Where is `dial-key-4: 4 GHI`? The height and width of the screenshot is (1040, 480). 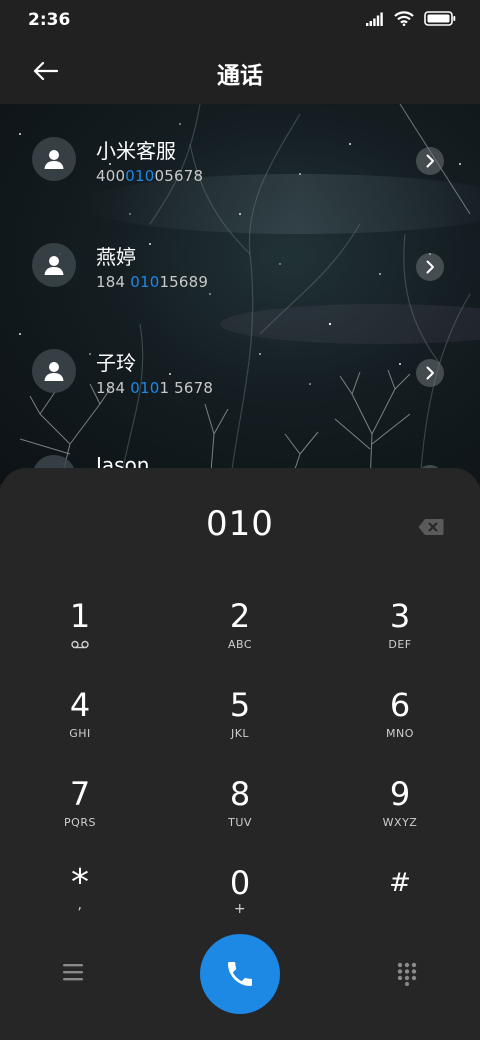
dial-key-4: 4 GHI is located at coordinates (80, 724).